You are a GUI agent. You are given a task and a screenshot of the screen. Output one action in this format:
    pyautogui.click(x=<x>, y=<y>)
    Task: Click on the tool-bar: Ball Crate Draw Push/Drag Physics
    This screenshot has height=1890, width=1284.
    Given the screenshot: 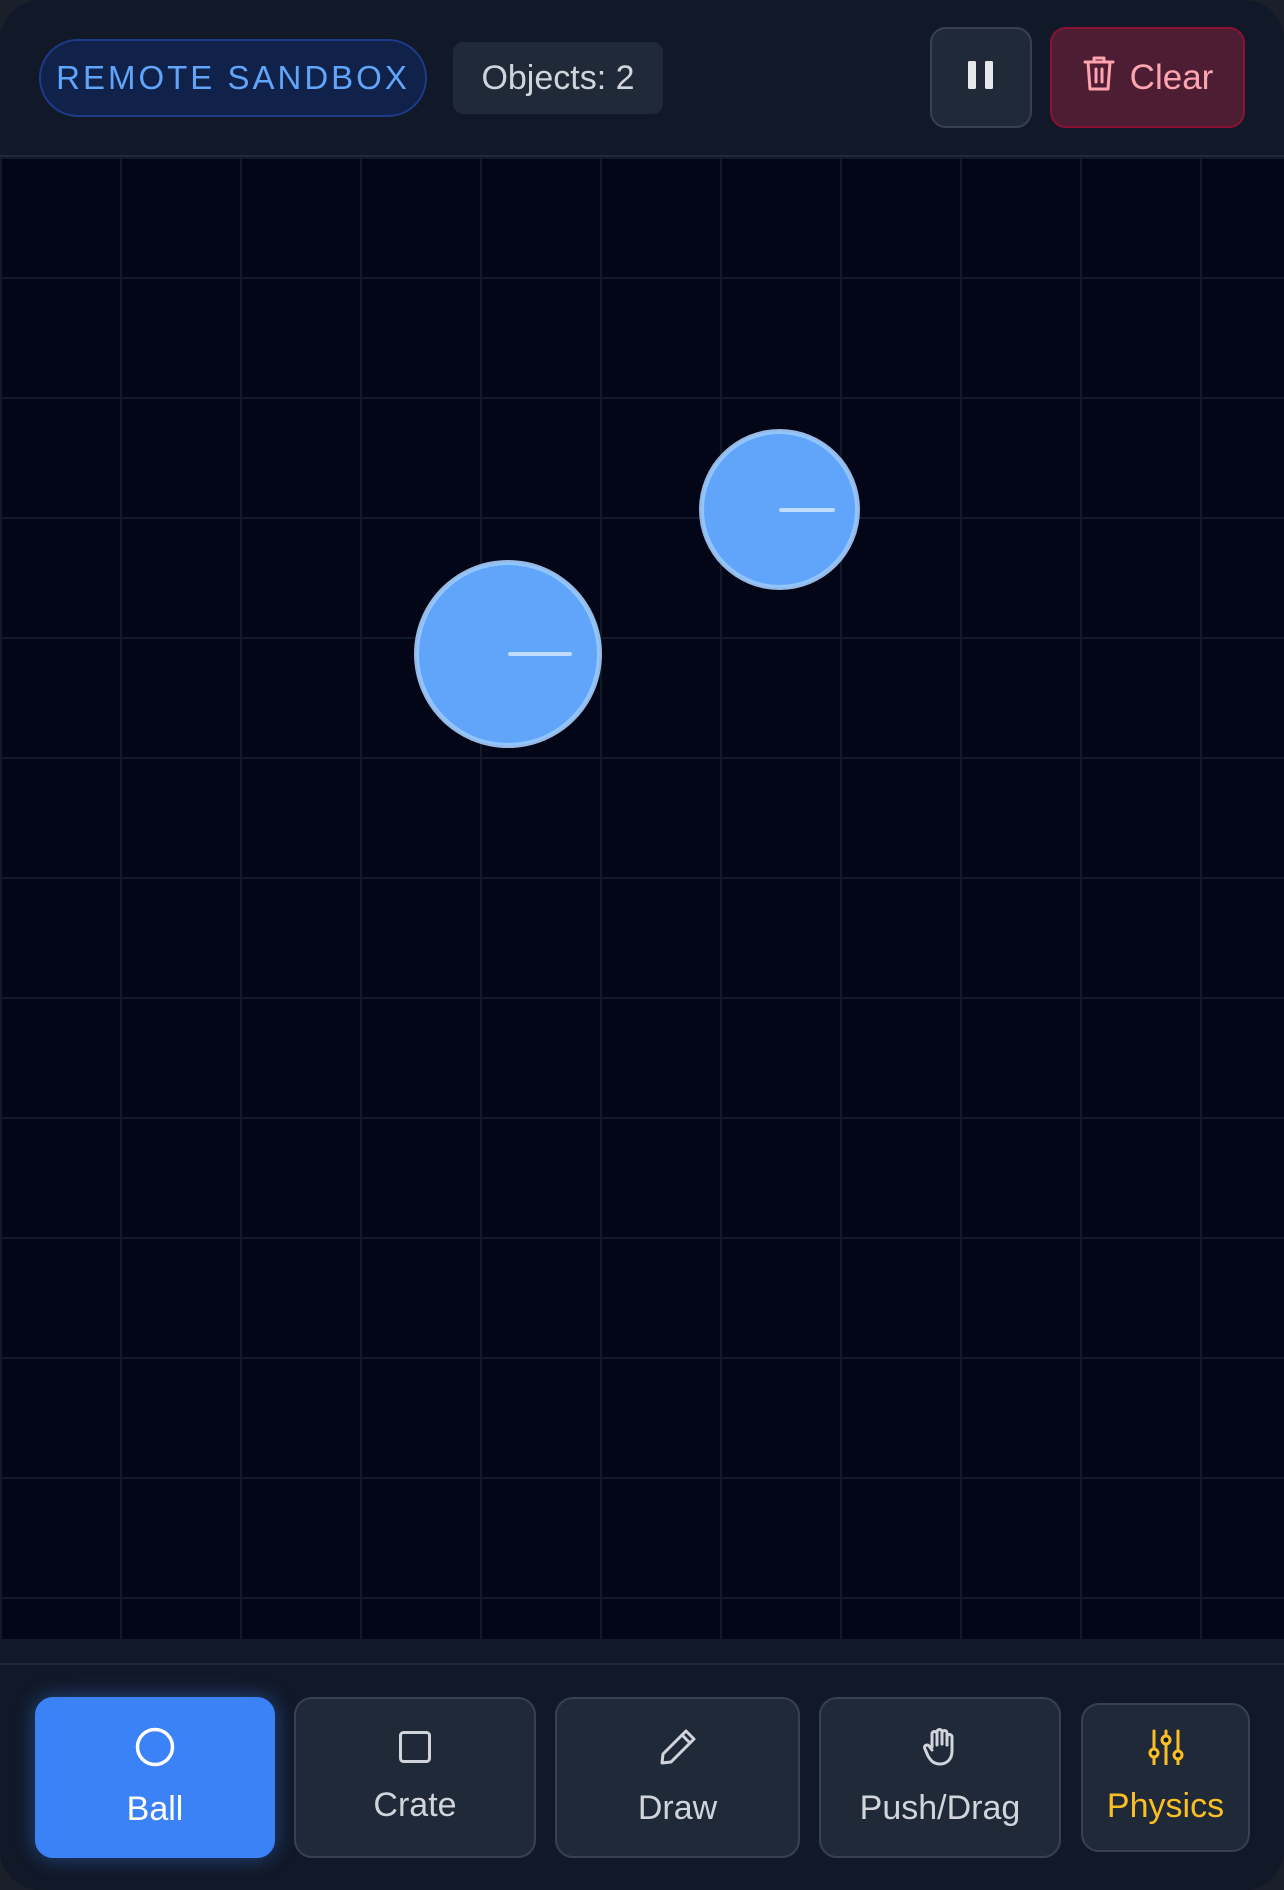 What is the action you would take?
    pyautogui.click(x=642, y=1776)
    